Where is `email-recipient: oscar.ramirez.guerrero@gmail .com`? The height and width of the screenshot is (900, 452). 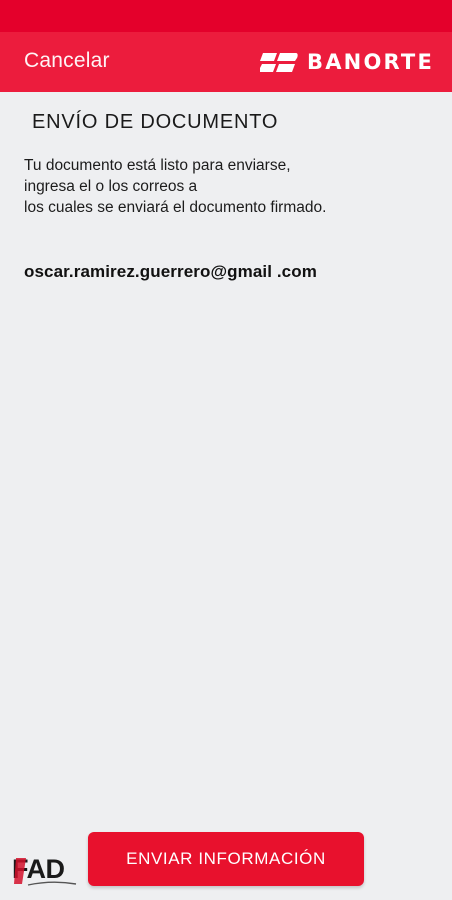 email-recipient: oscar.ramirez.guerrero@gmail .com is located at coordinates (170, 272).